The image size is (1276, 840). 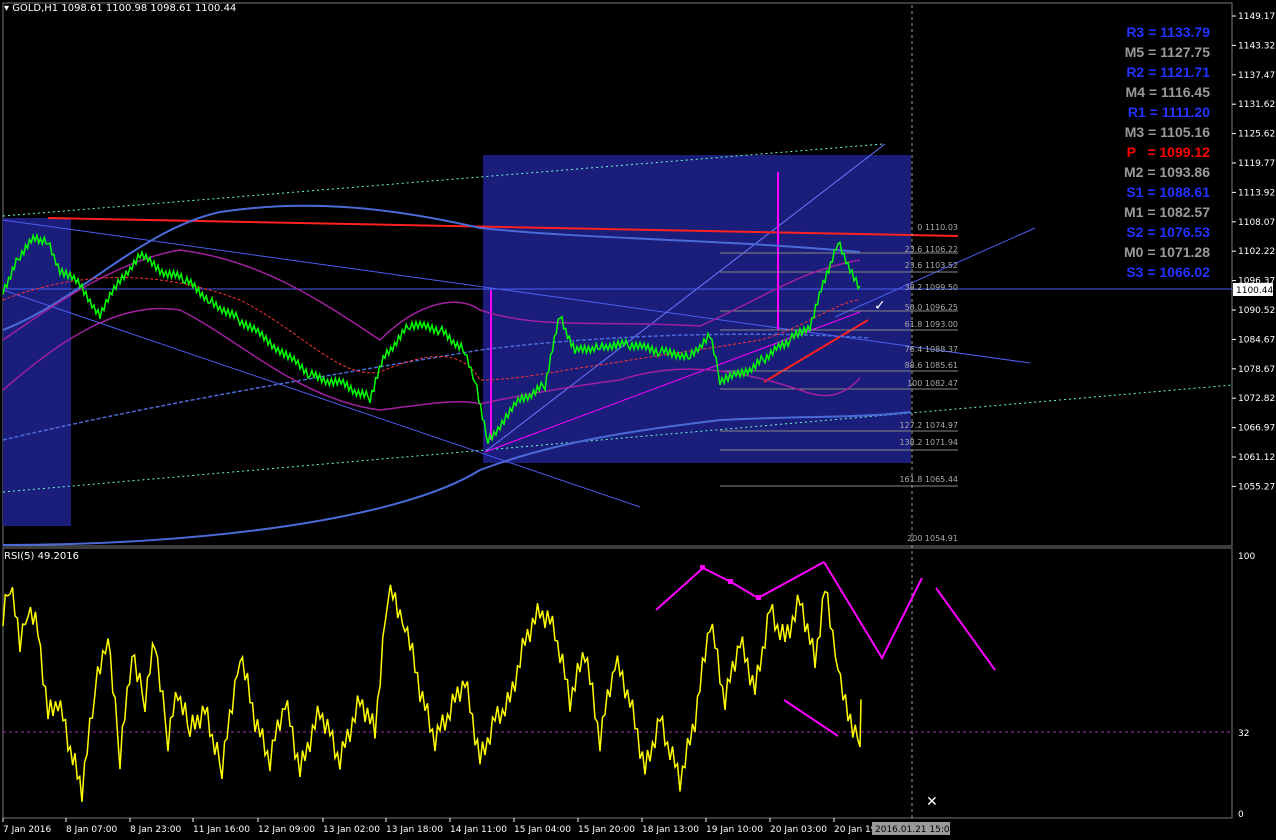 I want to click on price-tick-label: 1078.67, so click(x=1256, y=370).